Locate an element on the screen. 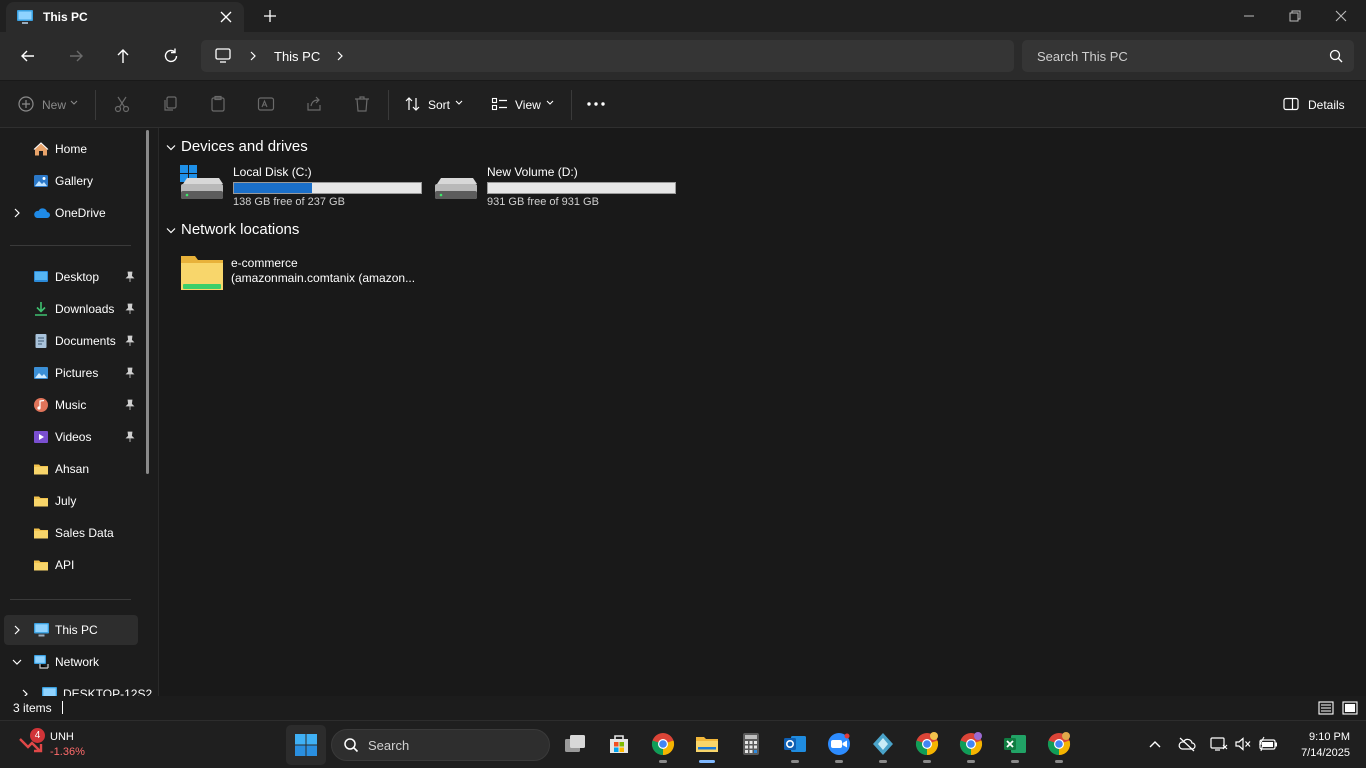  sidebar-item-ahsan: Ahsan is located at coordinates (71, 469).